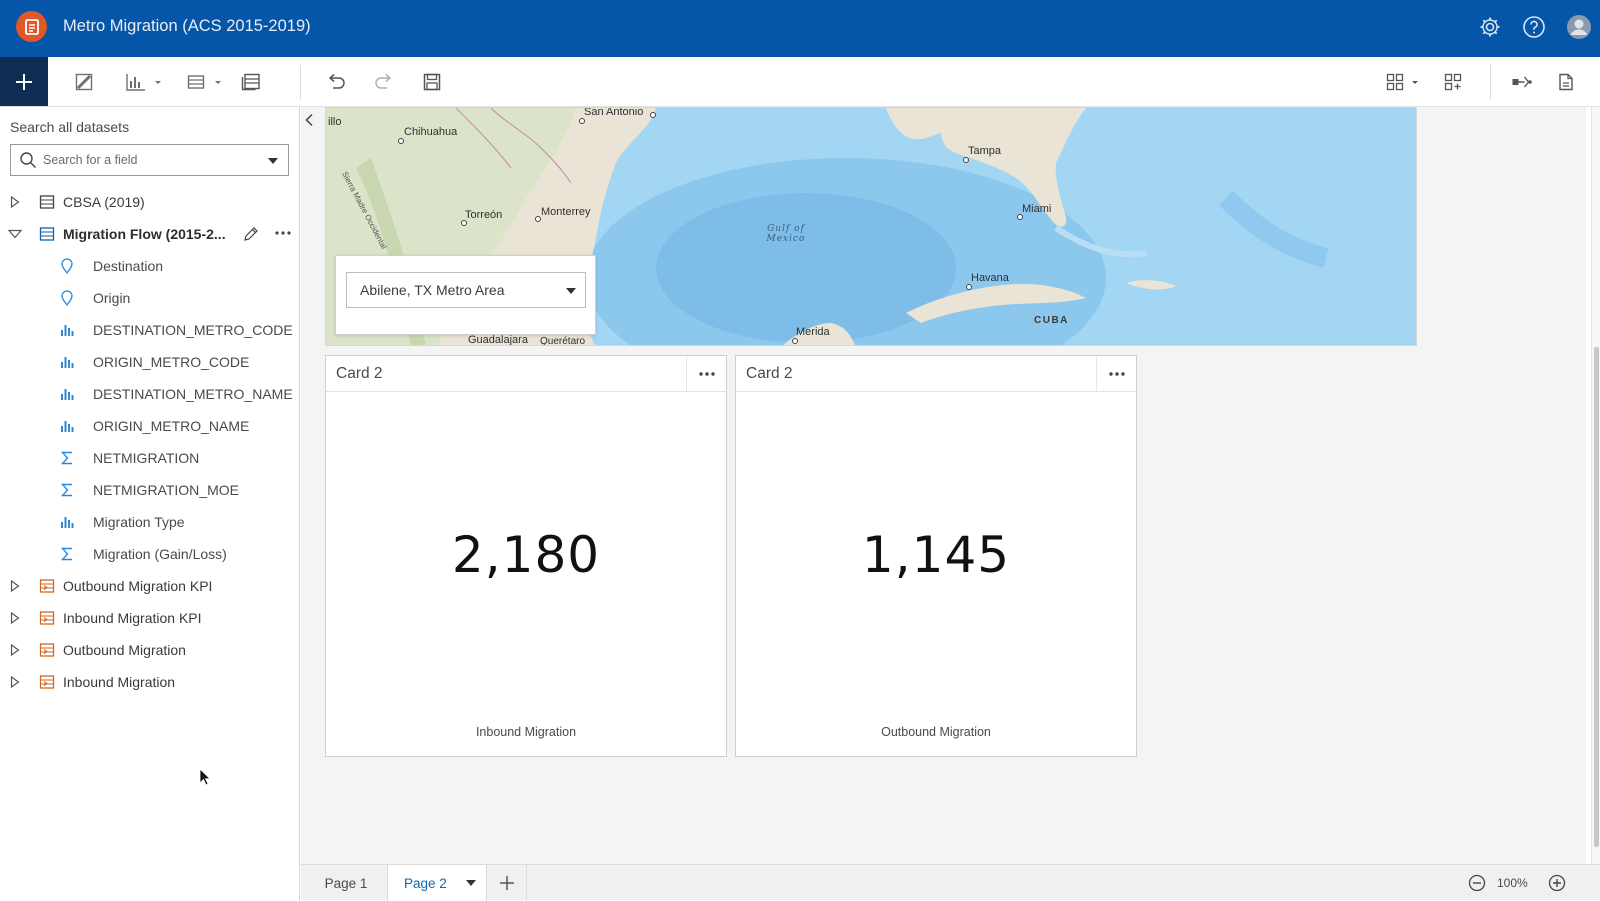 The image size is (1600, 901). What do you see at coordinates (1579, 27) in the screenshot?
I see `user-avatar` at bounding box center [1579, 27].